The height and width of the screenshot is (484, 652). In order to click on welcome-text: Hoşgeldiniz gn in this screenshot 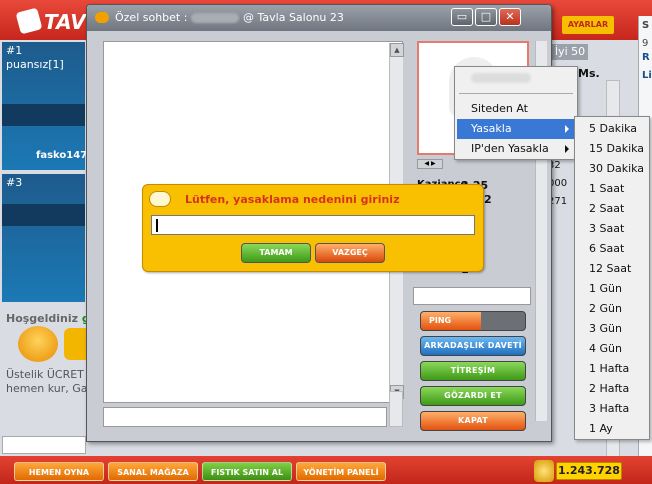, I will do `click(52, 318)`.